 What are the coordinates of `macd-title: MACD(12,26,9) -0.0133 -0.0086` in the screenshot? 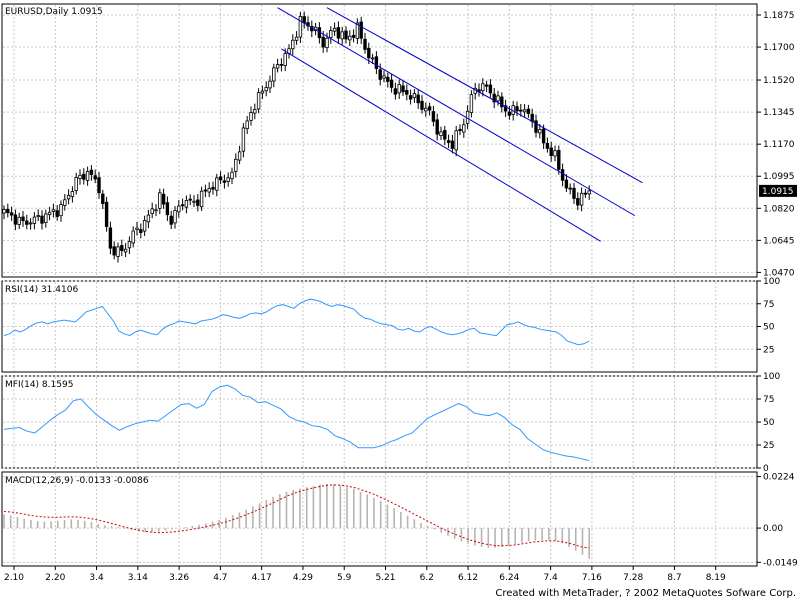 It's located at (77, 481).